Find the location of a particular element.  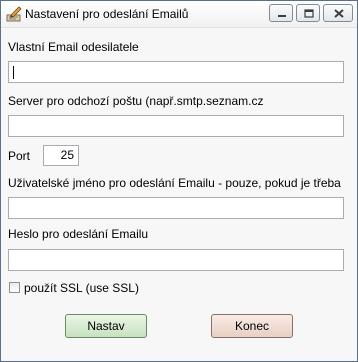

window-controls is located at coordinates (311, 13).